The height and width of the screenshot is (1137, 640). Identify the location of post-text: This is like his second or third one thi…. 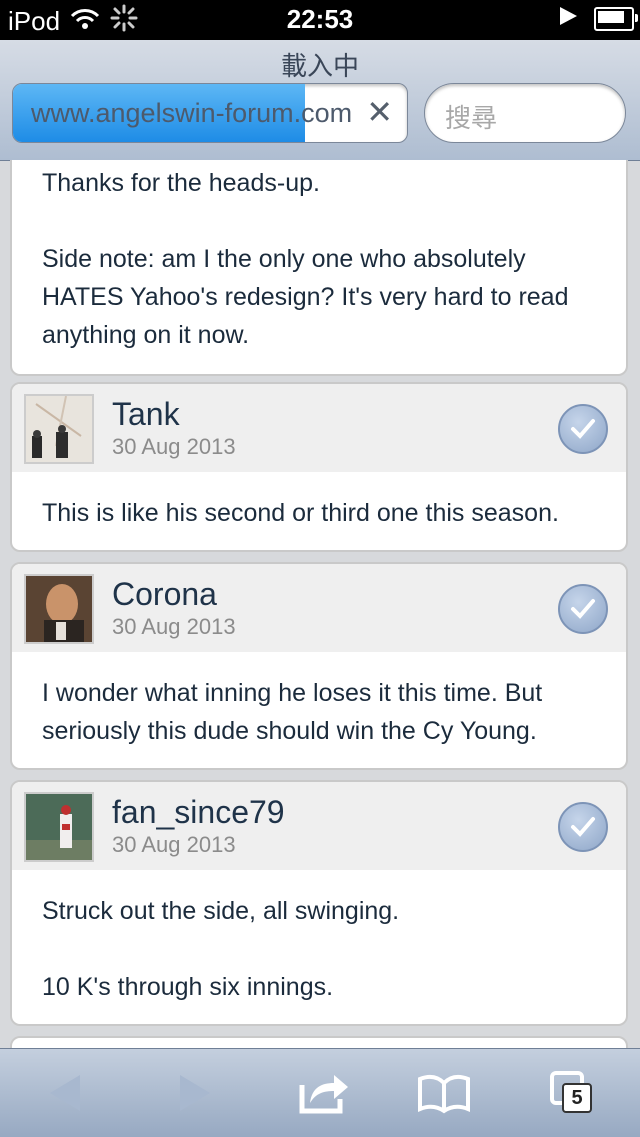
(300, 513).